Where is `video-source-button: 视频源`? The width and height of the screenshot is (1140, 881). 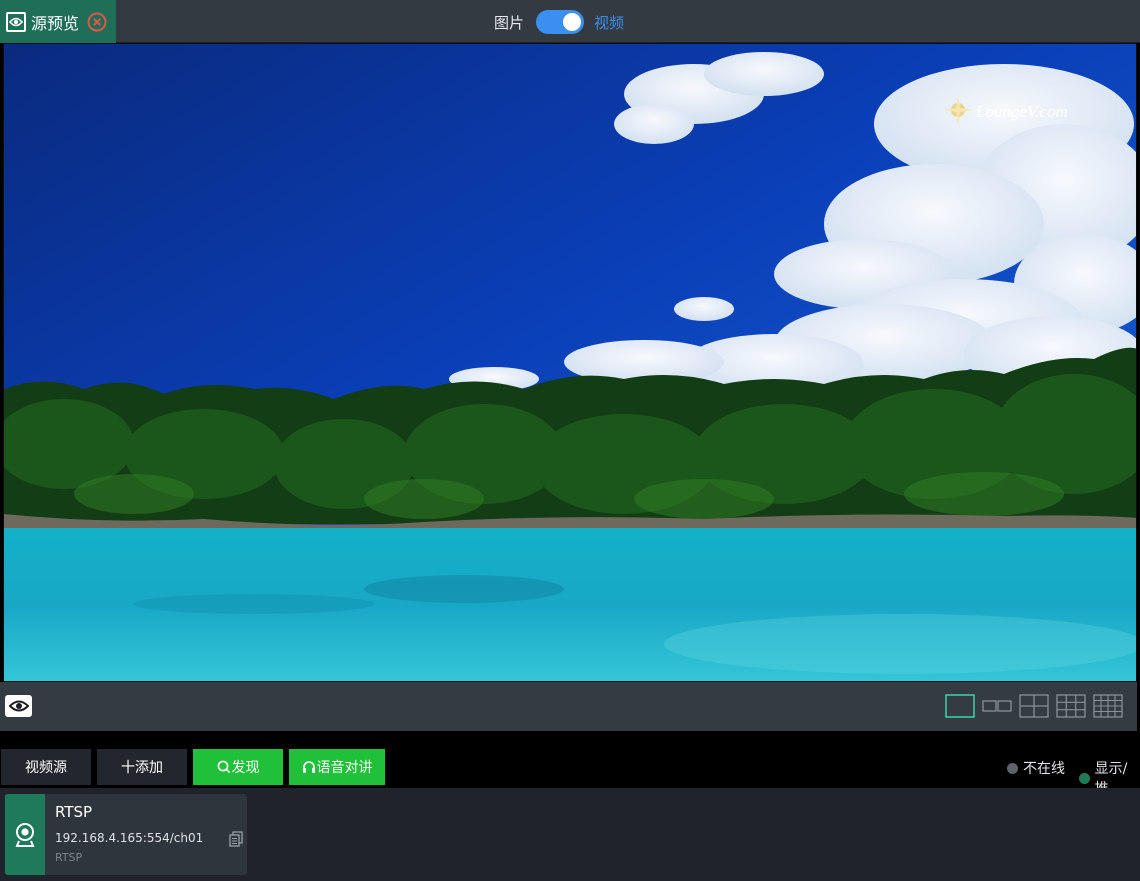 video-source-button: 视频源 is located at coordinates (46, 767).